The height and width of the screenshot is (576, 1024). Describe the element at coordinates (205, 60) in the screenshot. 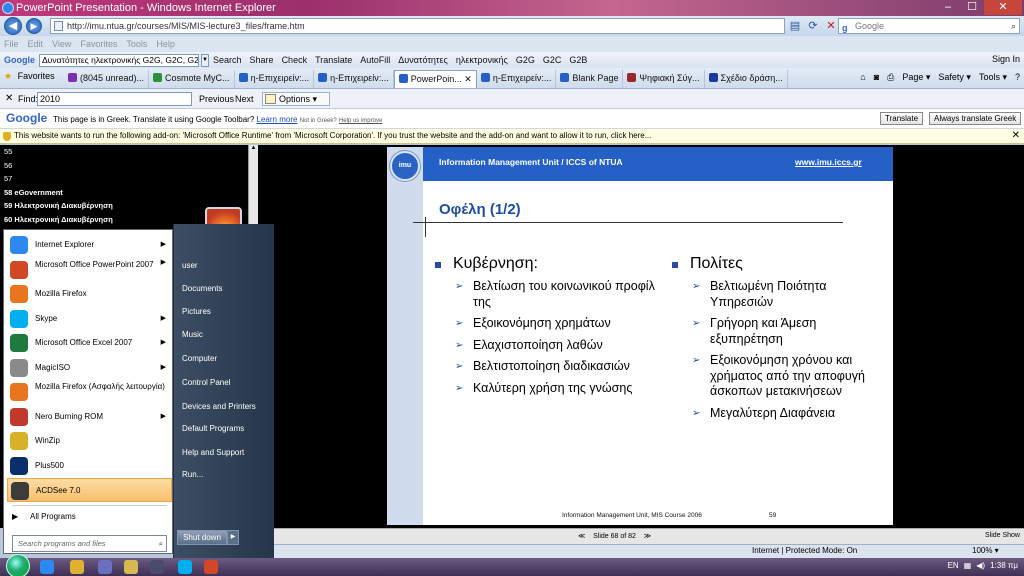

I see `google-query-dropdown: ▼` at that location.